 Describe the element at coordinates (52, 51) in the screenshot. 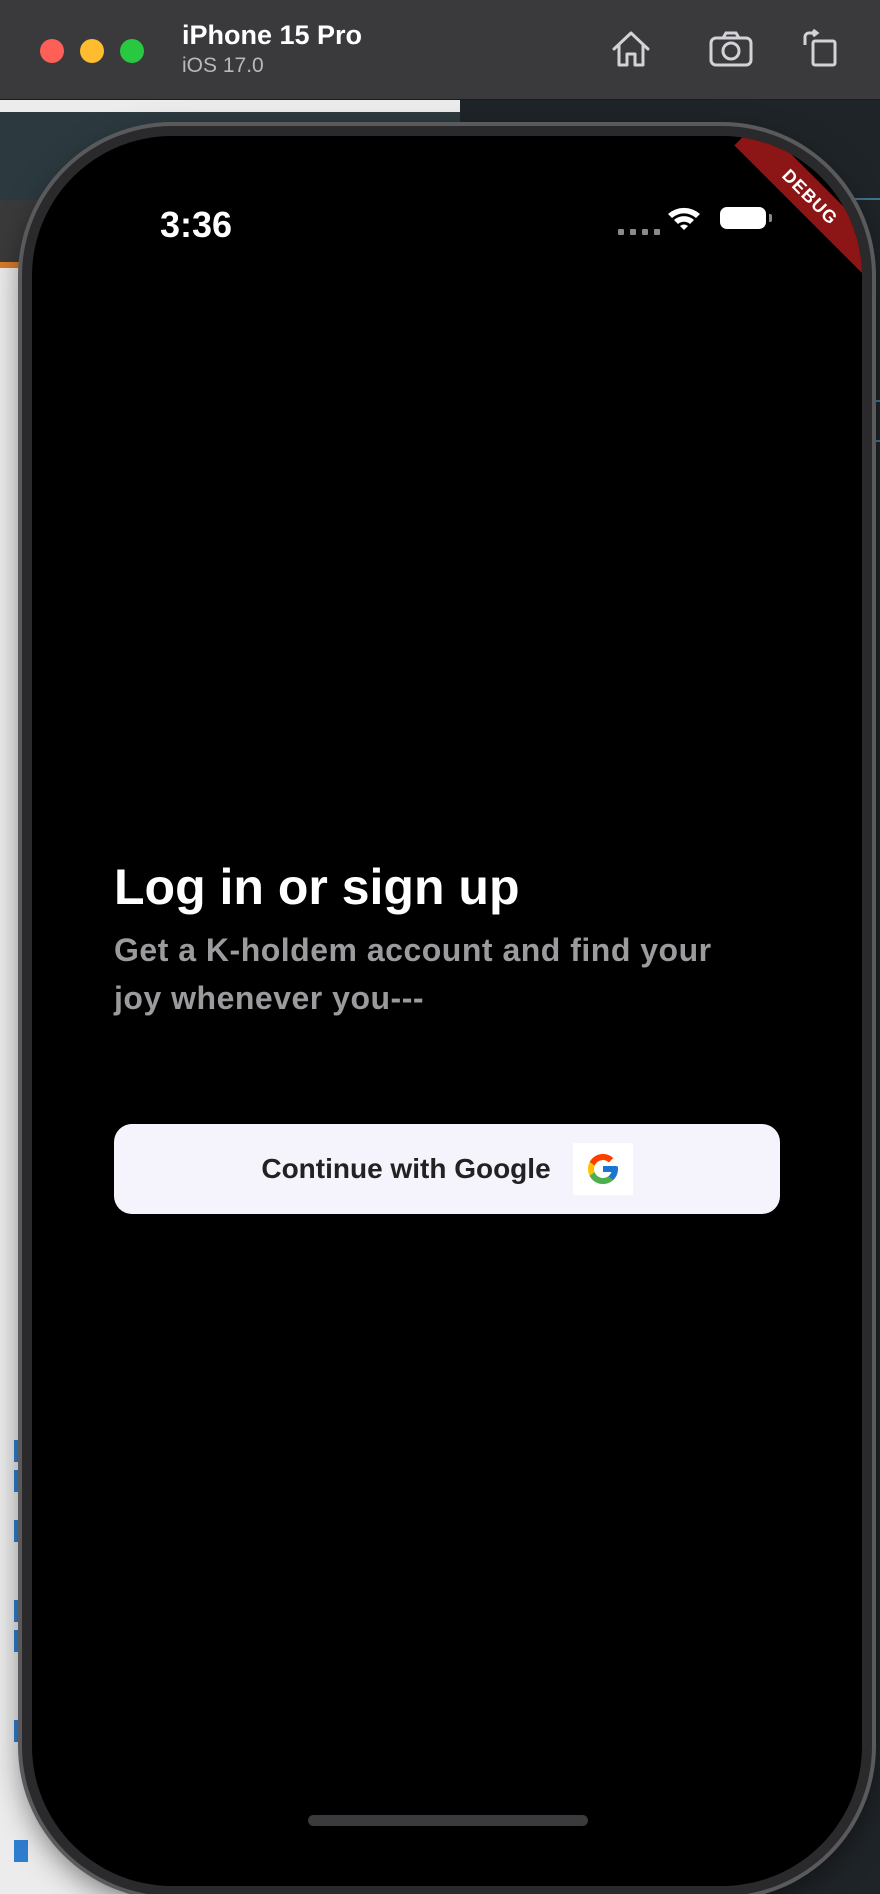

I see `close-window-button` at that location.